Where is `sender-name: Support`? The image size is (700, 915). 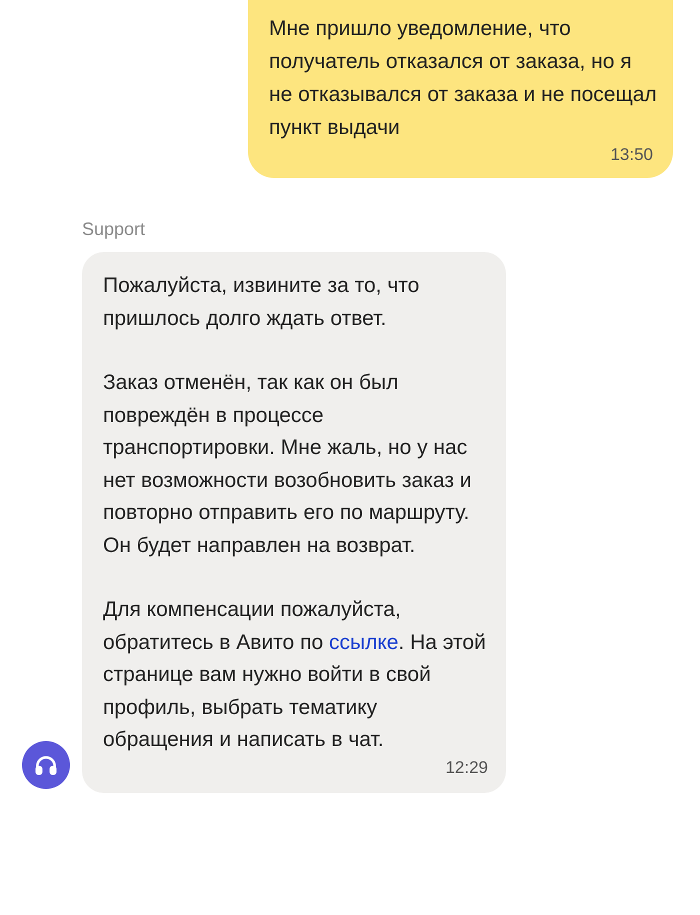
sender-name: Support is located at coordinates (114, 229).